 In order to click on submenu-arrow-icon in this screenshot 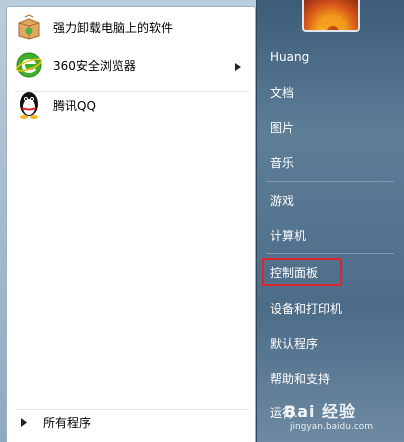, I will do `click(238, 67)`.